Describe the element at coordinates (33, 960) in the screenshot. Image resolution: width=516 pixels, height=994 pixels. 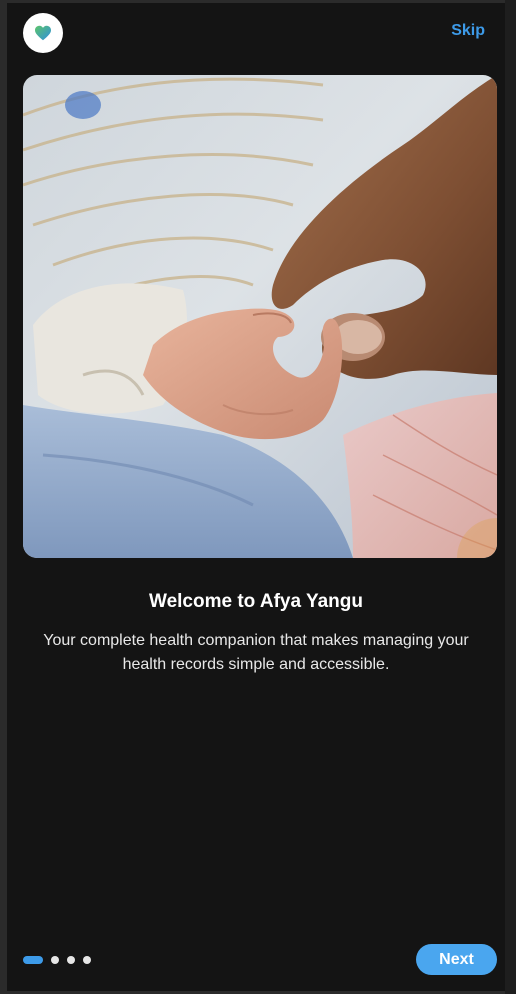
I see `pagination-dot-active` at that location.